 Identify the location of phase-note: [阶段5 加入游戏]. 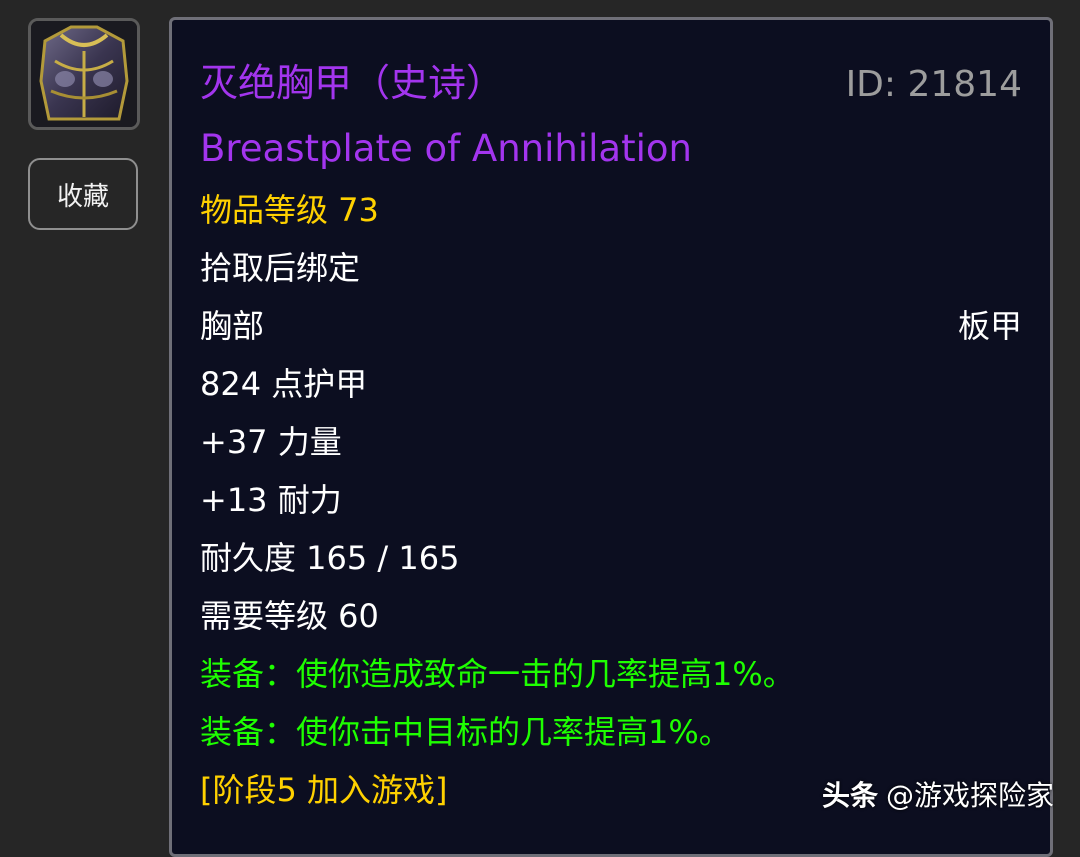
(324, 790).